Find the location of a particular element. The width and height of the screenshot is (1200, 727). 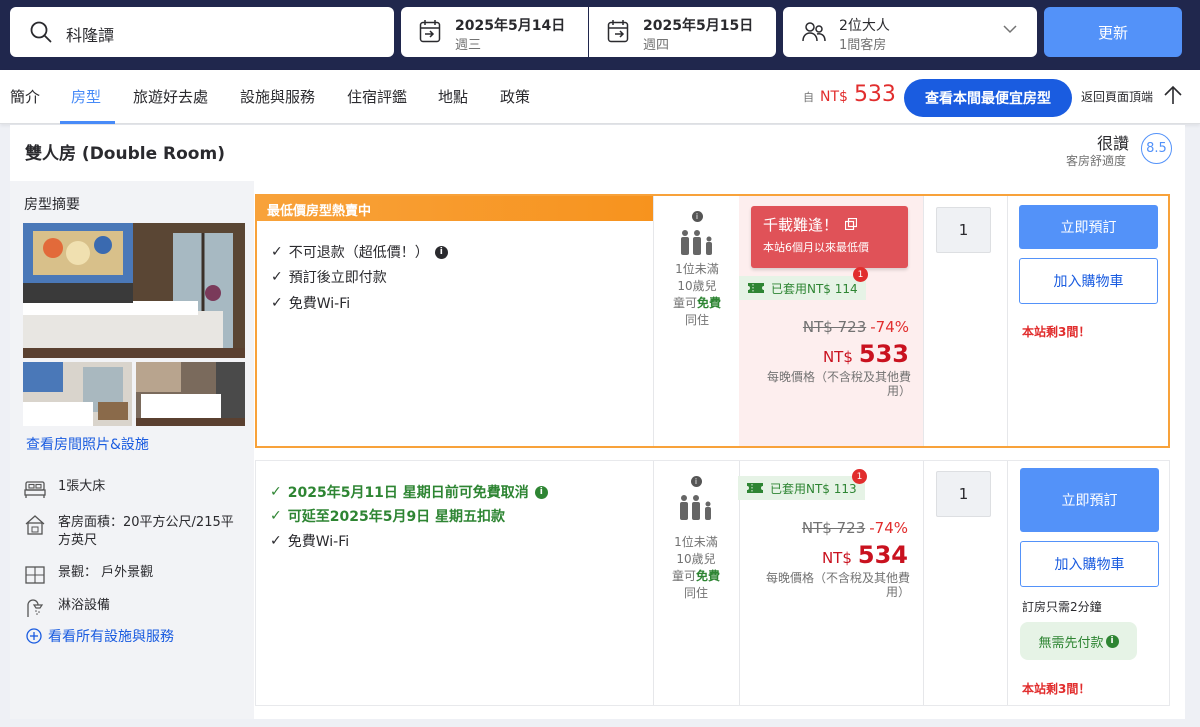

tab-overview: 簡介 is located at coordinates (25, 96).